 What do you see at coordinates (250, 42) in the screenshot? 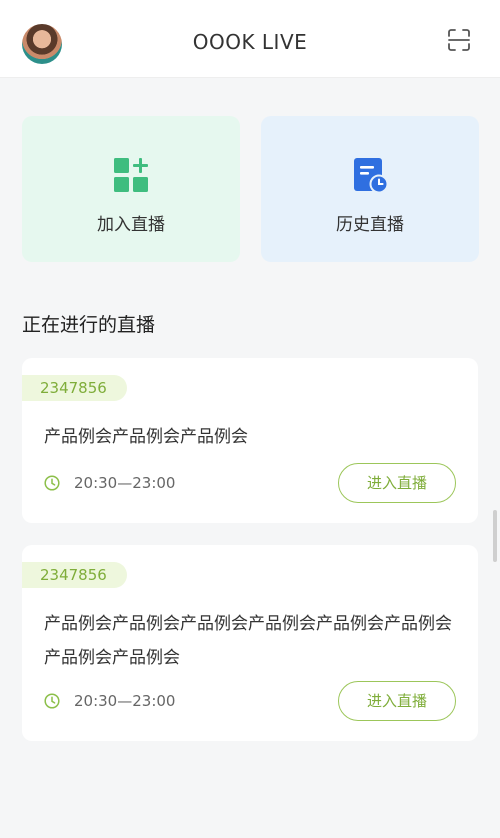
I see `page-title: OOOK LIVE` at bounding box center [250, 42].